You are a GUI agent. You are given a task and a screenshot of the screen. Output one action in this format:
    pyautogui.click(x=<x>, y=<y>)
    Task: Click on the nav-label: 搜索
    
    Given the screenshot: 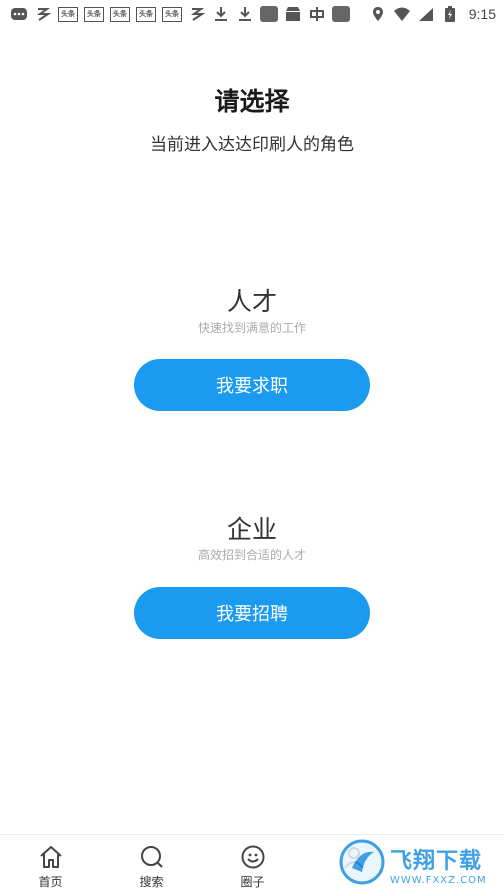 What is the action you would take?
    pyautogui.click(x=151, y=882)
    